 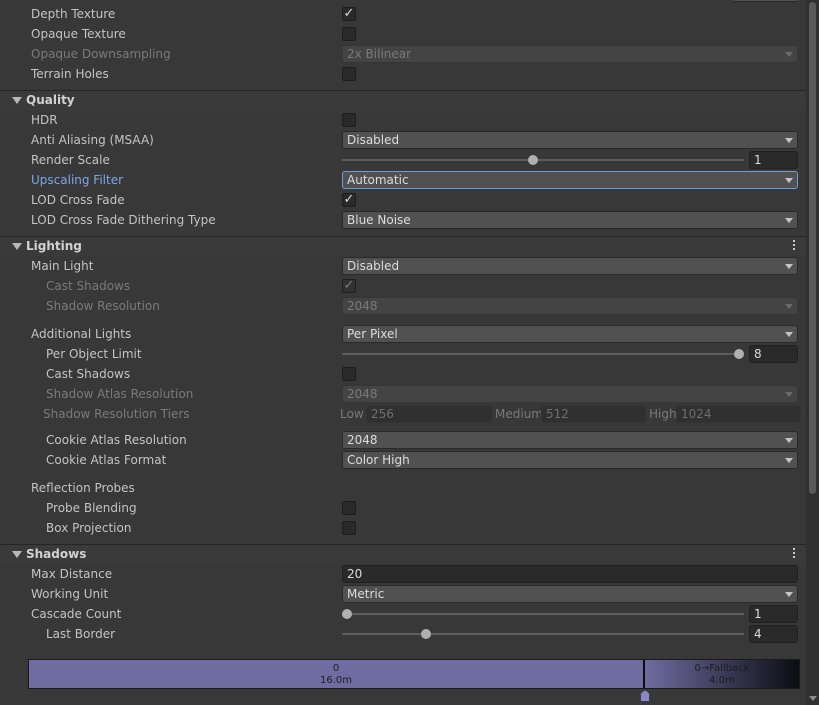 I want to click on lod-dithering-value: Blue Noise, so click(x=379, y=220).